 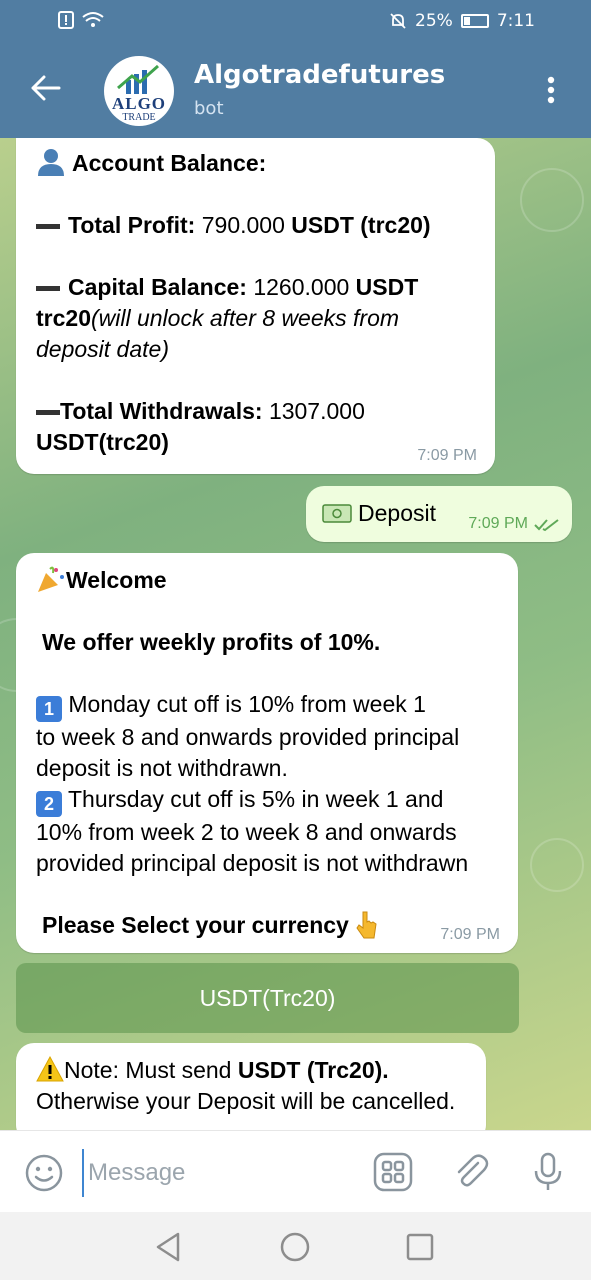 I want to click on bot-commands-icon, so click(x=393, y=1172).